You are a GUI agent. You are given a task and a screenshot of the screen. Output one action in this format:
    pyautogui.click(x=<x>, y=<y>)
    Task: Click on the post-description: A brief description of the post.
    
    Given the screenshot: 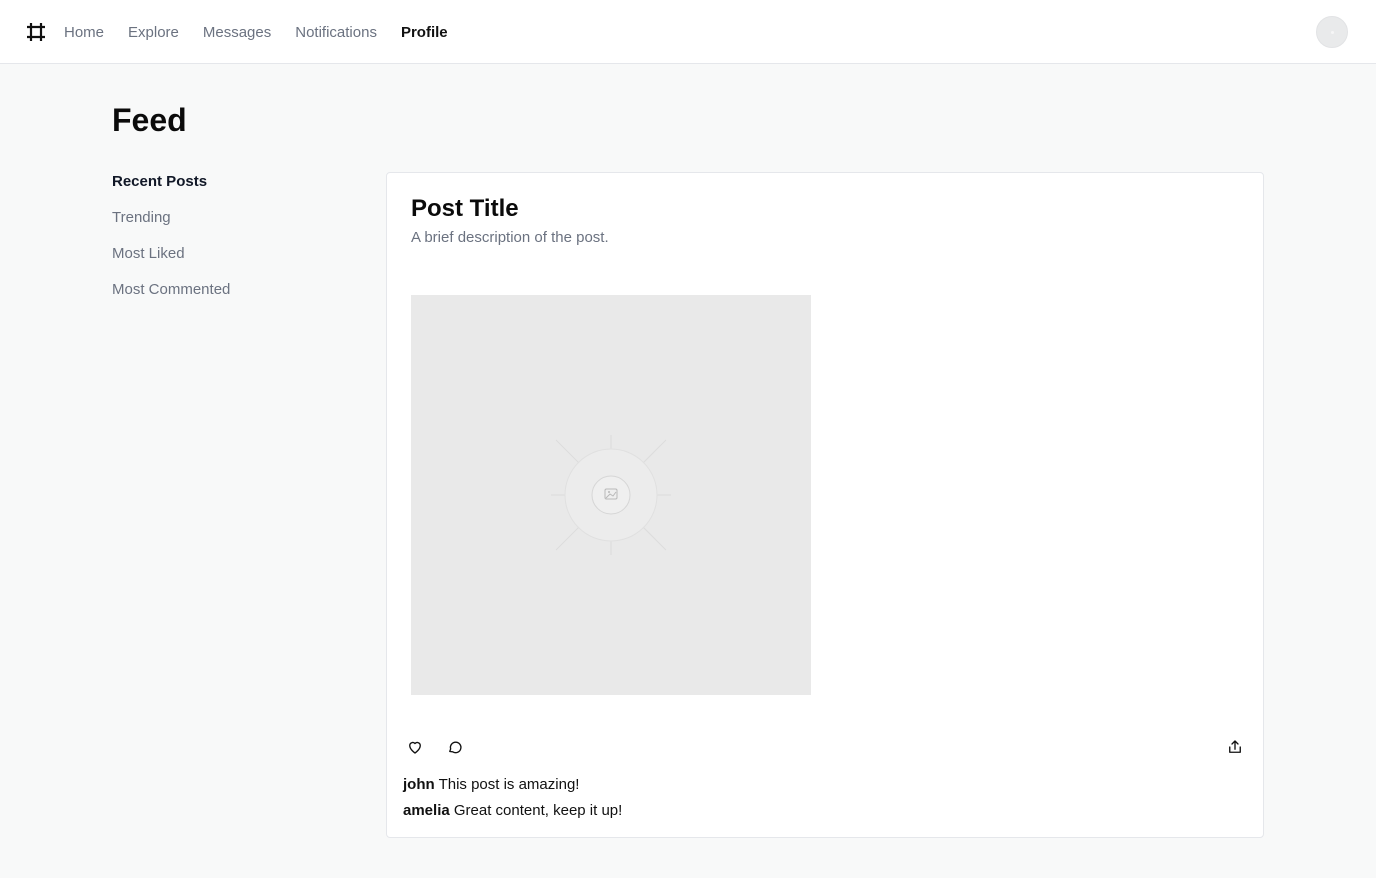 What is the action you would take?
    pyautogui.click(x=510, y=237)
    